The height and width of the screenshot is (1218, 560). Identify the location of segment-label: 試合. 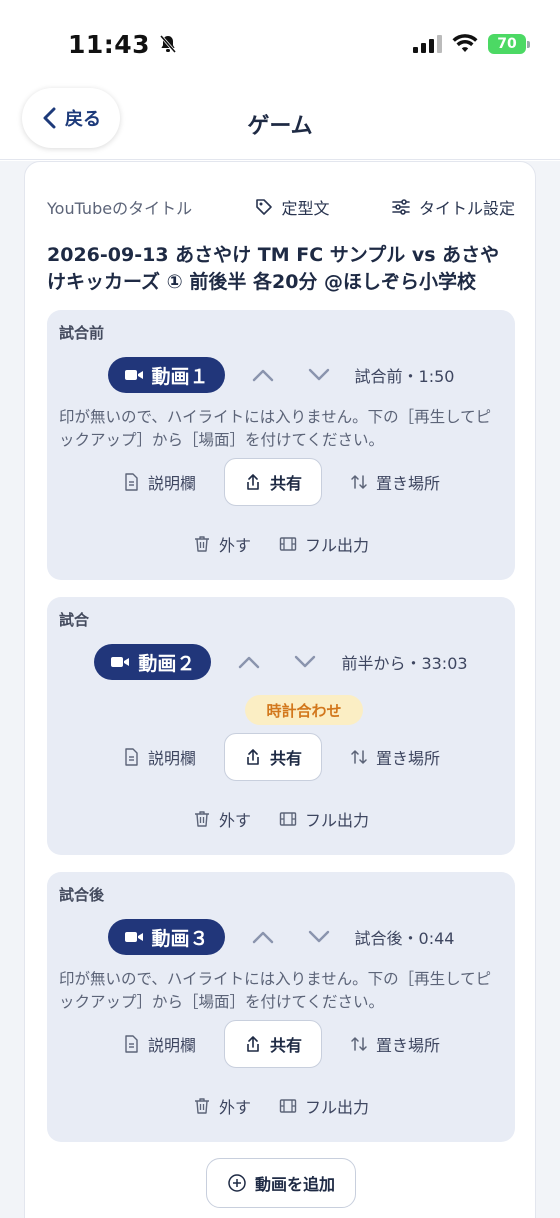
(74, 620).